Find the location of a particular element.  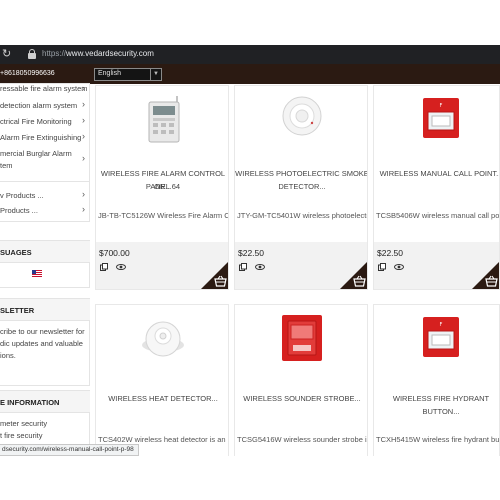

us-flag-icon is located at coordinates (37, 273).